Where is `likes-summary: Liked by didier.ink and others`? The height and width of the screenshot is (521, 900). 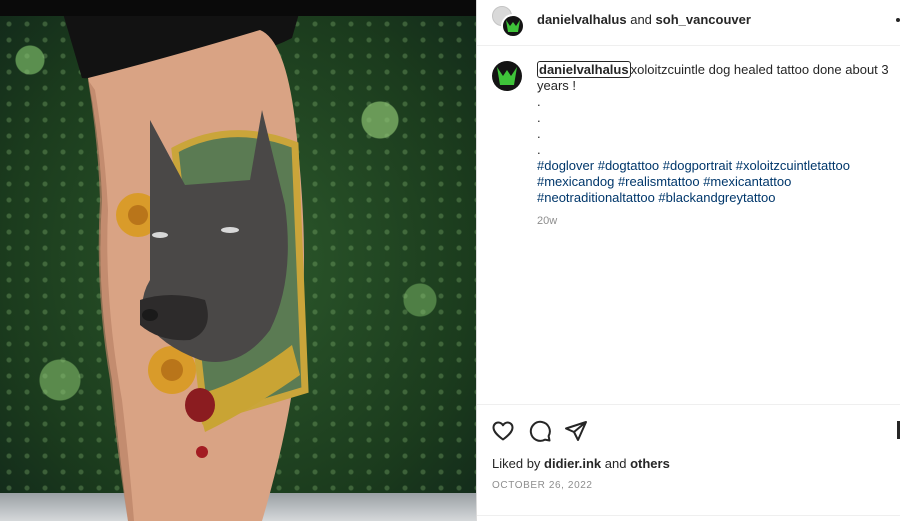 likes-summary: Liked by didier.ink and others is located at coordinates (581, 463).